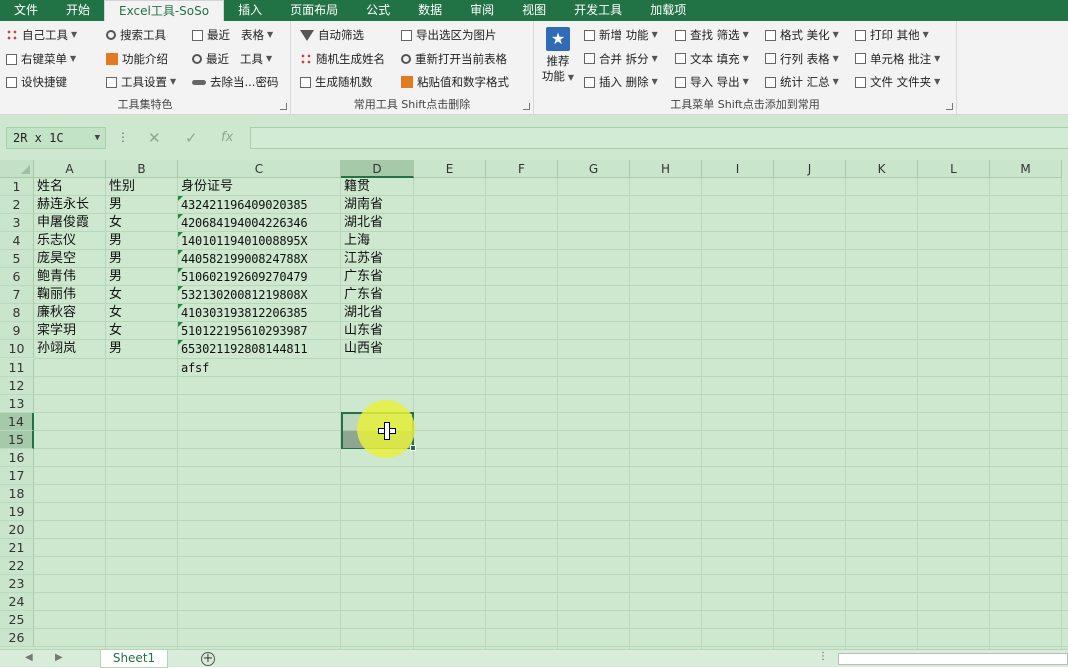  I want to click on menu-tab: Excel工具-SoSo, so click(164, 10).